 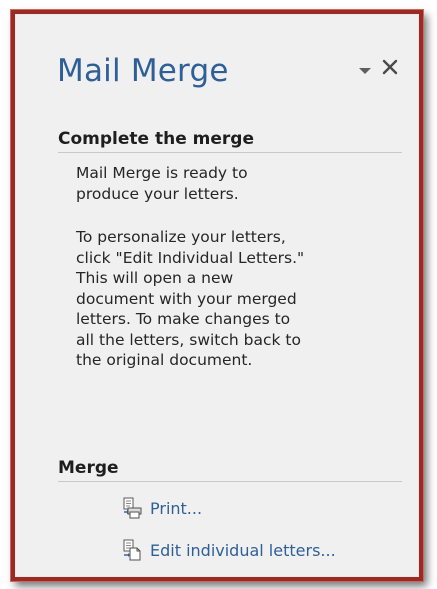 I want to click on complete-merge-heading: Complete the merge, so click(x=156, y=139).